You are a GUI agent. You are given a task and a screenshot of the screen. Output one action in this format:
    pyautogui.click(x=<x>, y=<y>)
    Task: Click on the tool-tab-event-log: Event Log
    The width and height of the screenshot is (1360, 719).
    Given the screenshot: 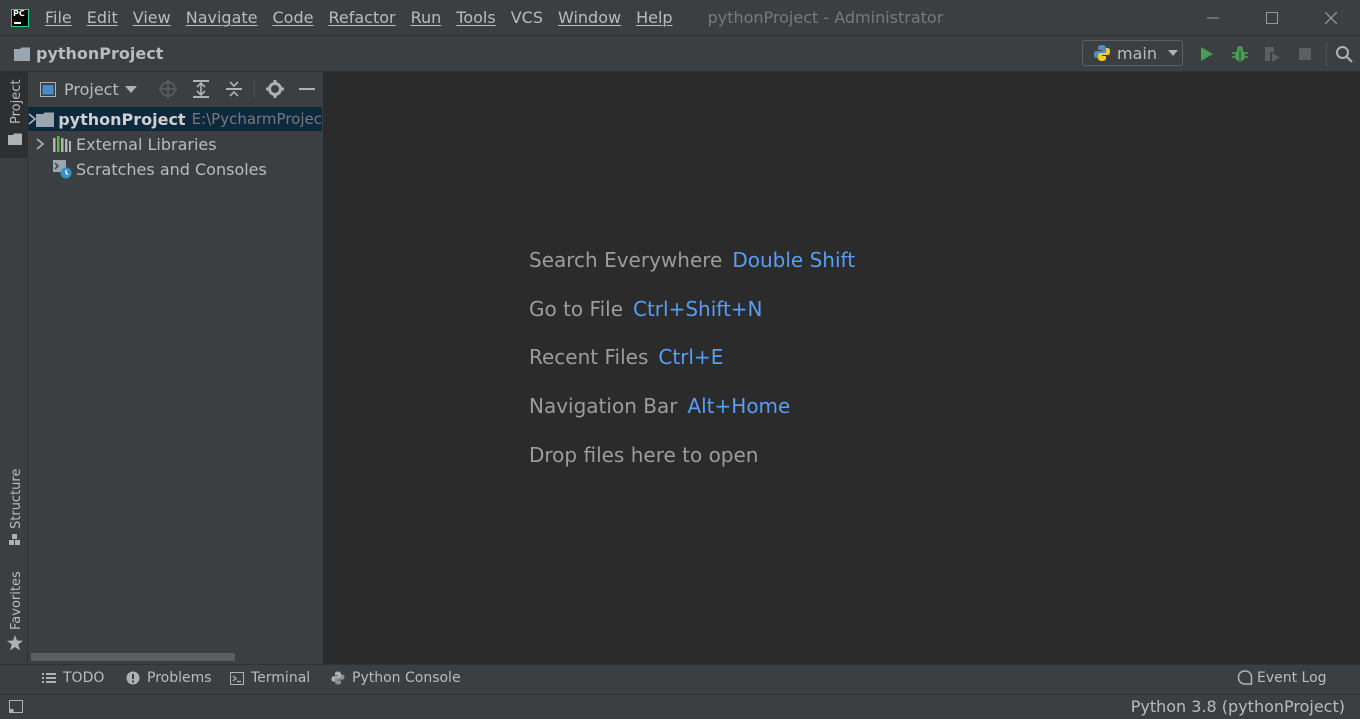 What is the action you would take?
    pyautogui.click(x=1282, y=678)
    